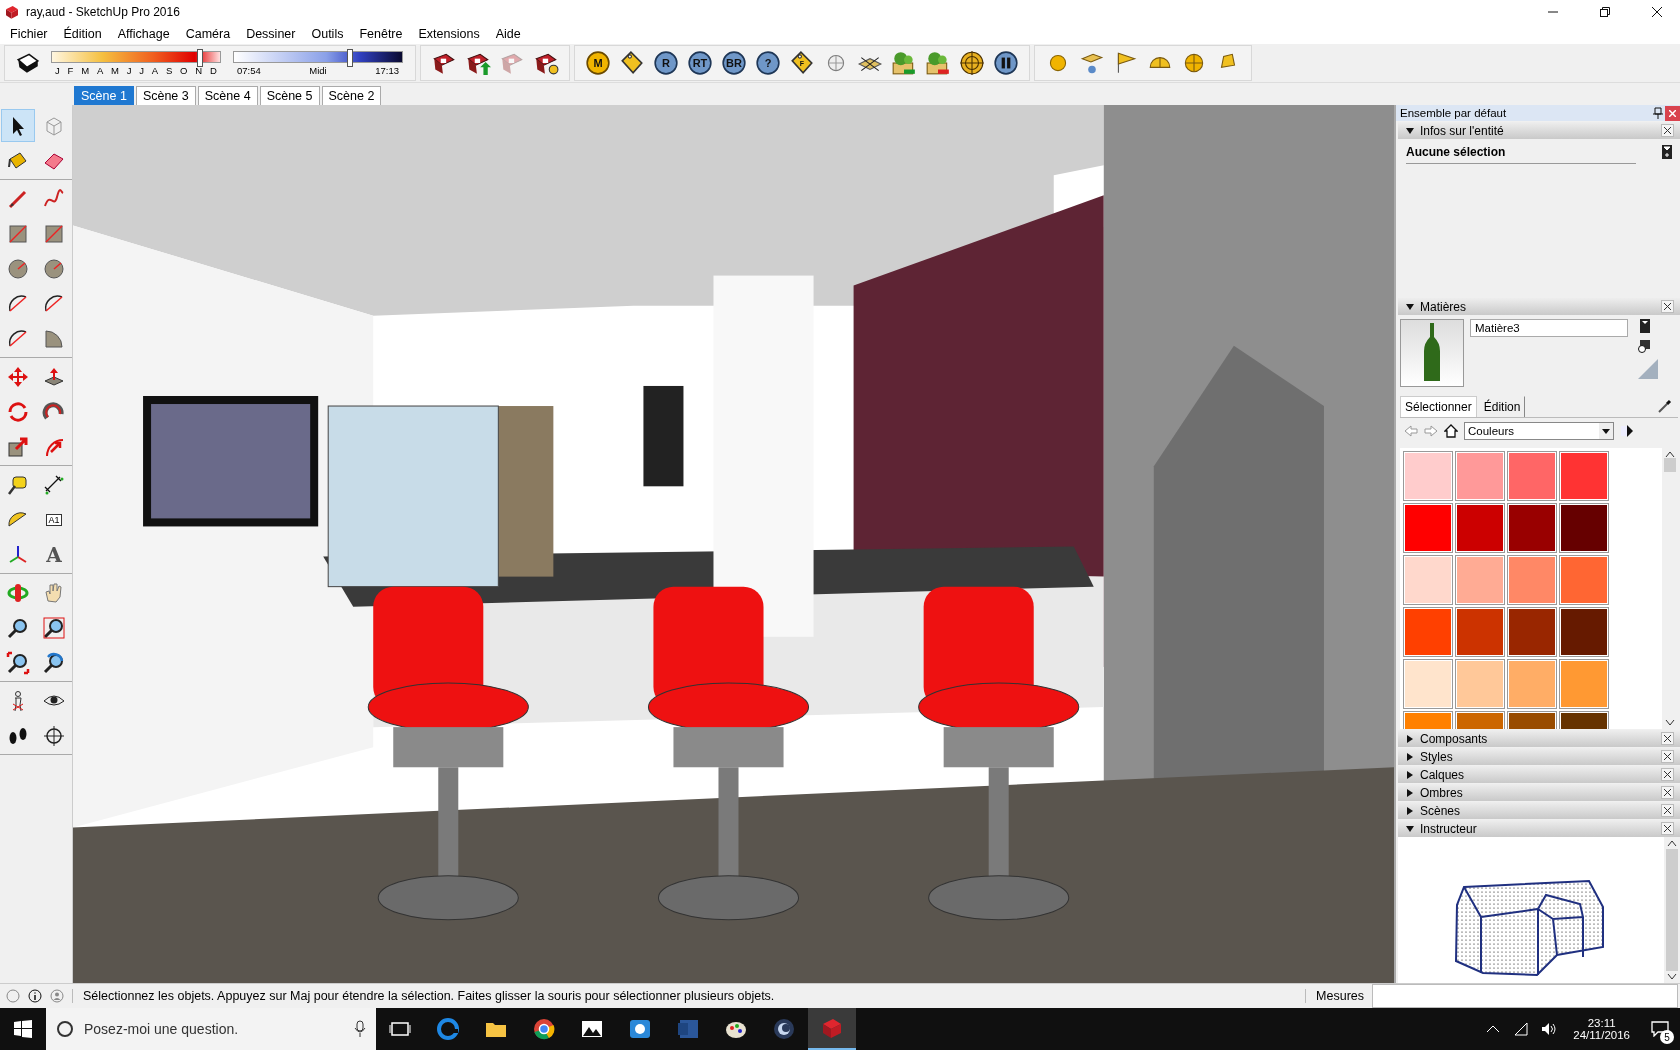  Describe the element at coordinates (508, 34) in the screenshot. I see `menu-item: Aide` at that location.